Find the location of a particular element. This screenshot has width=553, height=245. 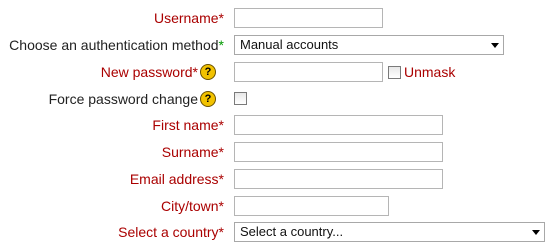

auth-method-selected-value: Manual accounts is located at coordinates (289, 44).